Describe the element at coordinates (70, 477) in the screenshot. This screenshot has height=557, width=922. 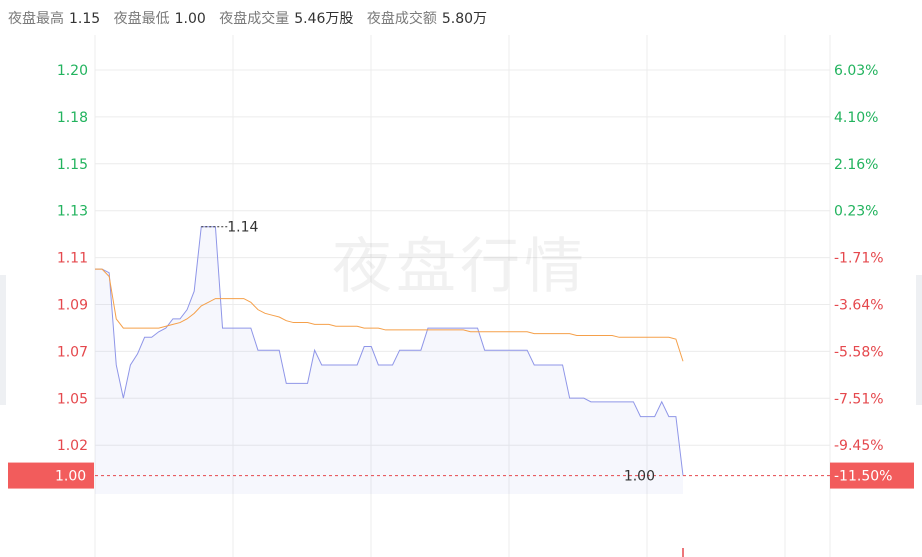
I see `current-price-badge-label: 1.00` at that location.